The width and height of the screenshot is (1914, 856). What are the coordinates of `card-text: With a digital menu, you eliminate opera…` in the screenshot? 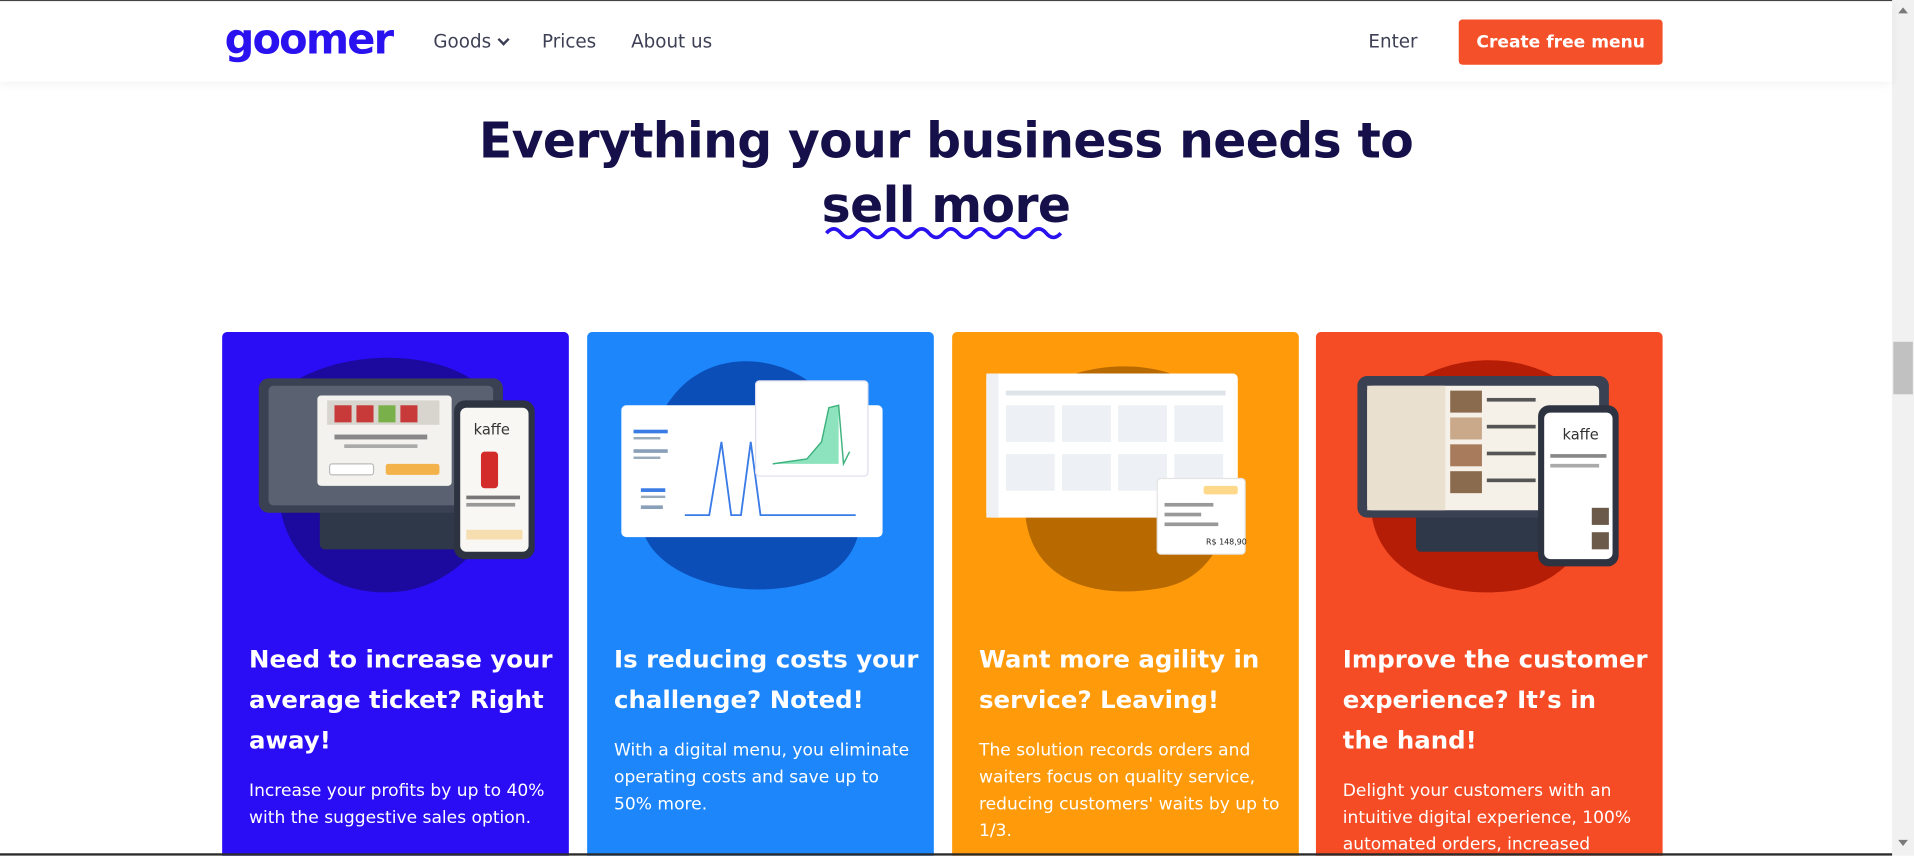 It's located at (762, 777).